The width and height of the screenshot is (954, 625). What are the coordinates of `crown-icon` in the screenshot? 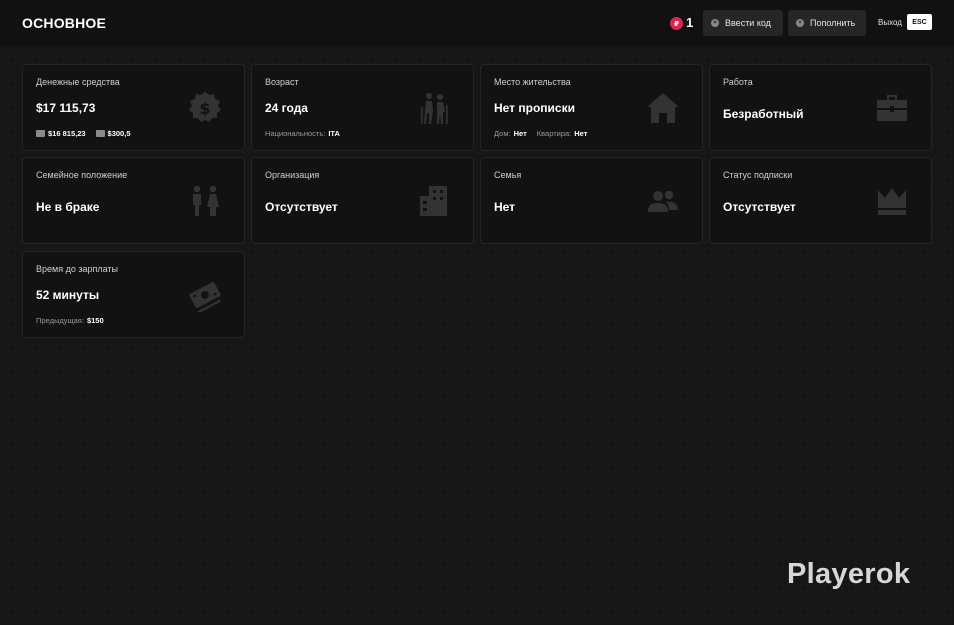 It's located at (892, 201).